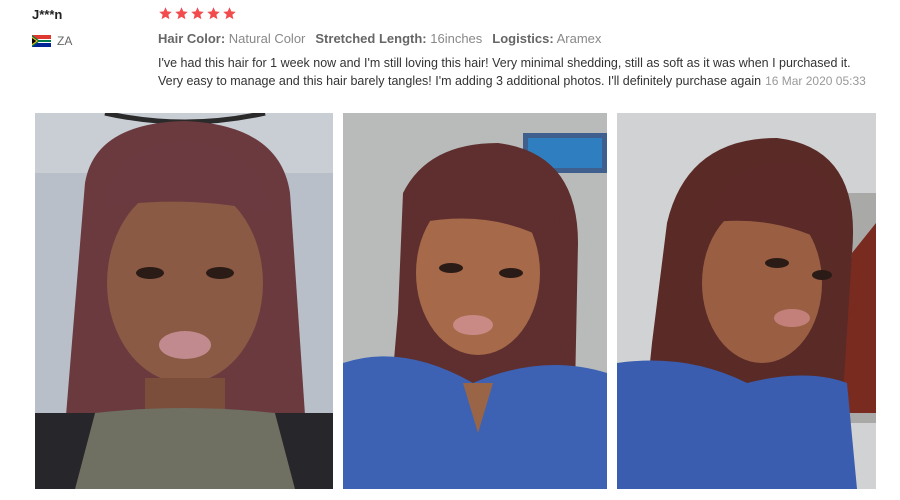  Describe the element at coordinates (87, 41) in the screenshot. I see `reviewer-country: ZA` at that location.